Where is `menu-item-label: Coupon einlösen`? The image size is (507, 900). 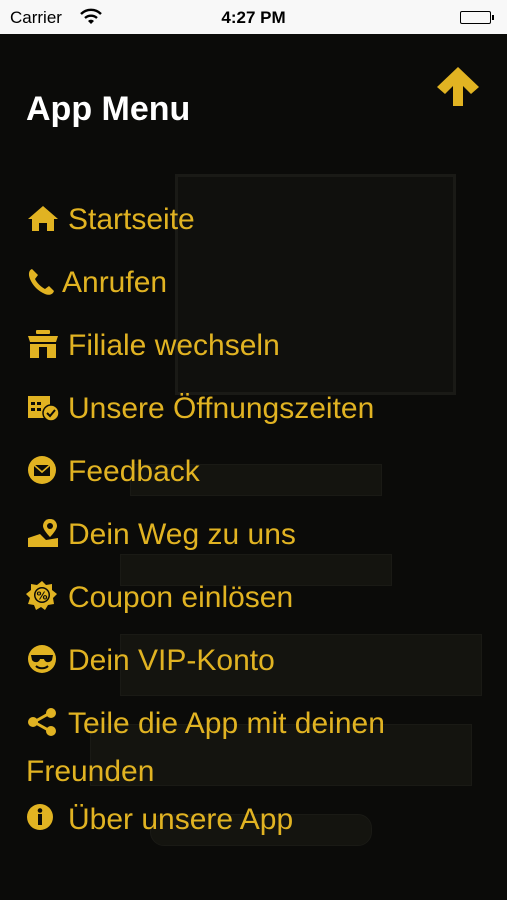
menu-item-label: Coupon einlösen is located at coordinates (181, 597).